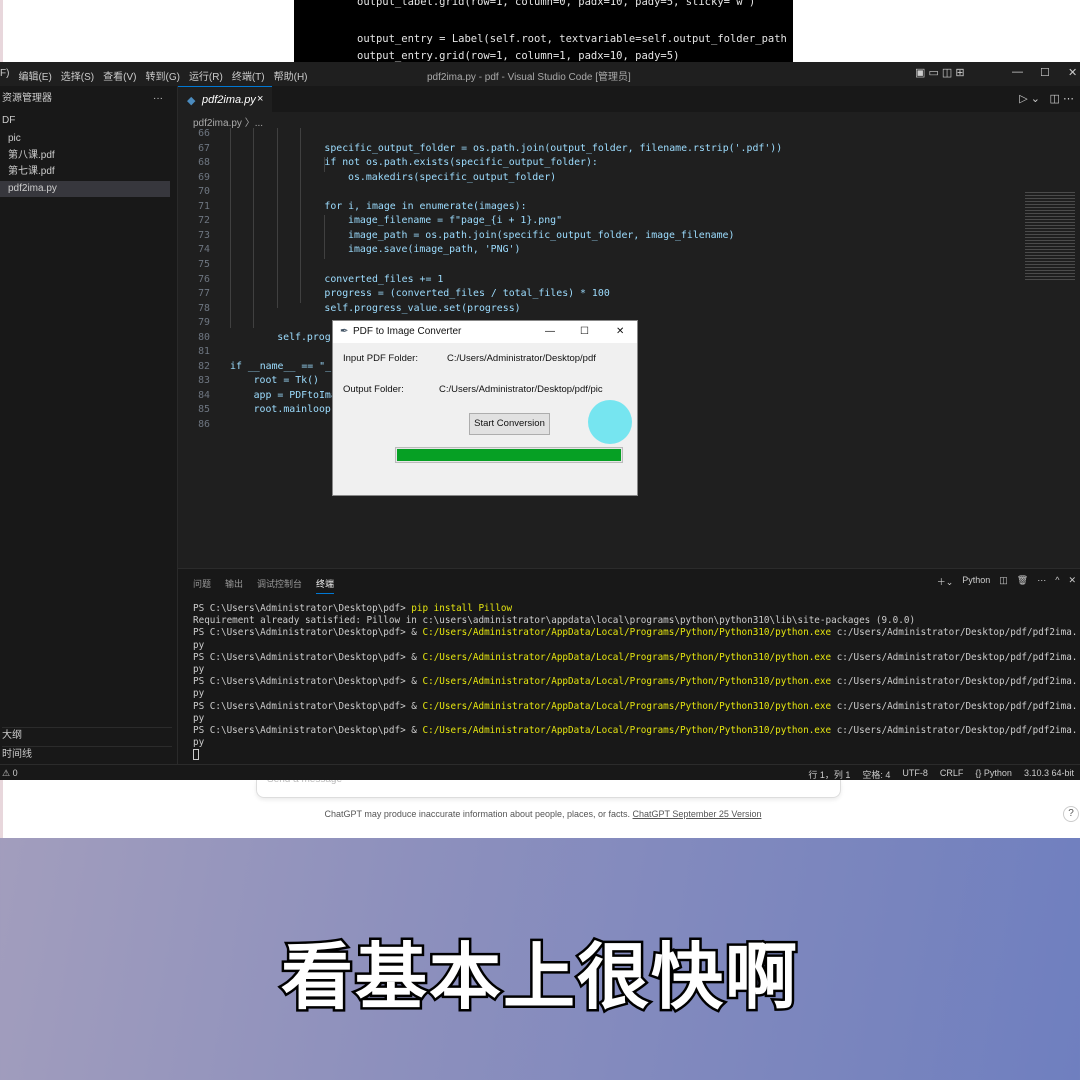 The width and height of the screenshot is (1080, 1080). What do you see at coordinates (93, 172) in the screenshot?
I see `file-item: 第七课.pdf` at bounding box center [93, 172].